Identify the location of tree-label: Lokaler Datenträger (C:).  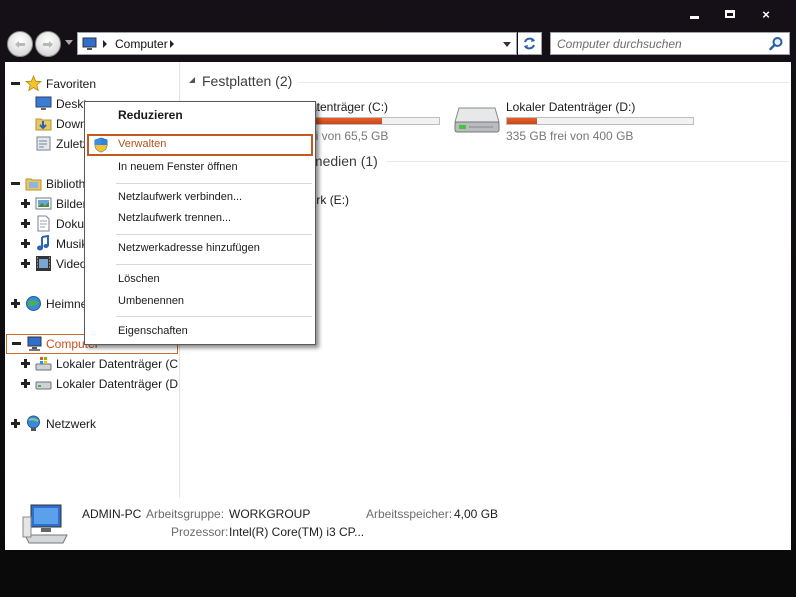
(118, 364).